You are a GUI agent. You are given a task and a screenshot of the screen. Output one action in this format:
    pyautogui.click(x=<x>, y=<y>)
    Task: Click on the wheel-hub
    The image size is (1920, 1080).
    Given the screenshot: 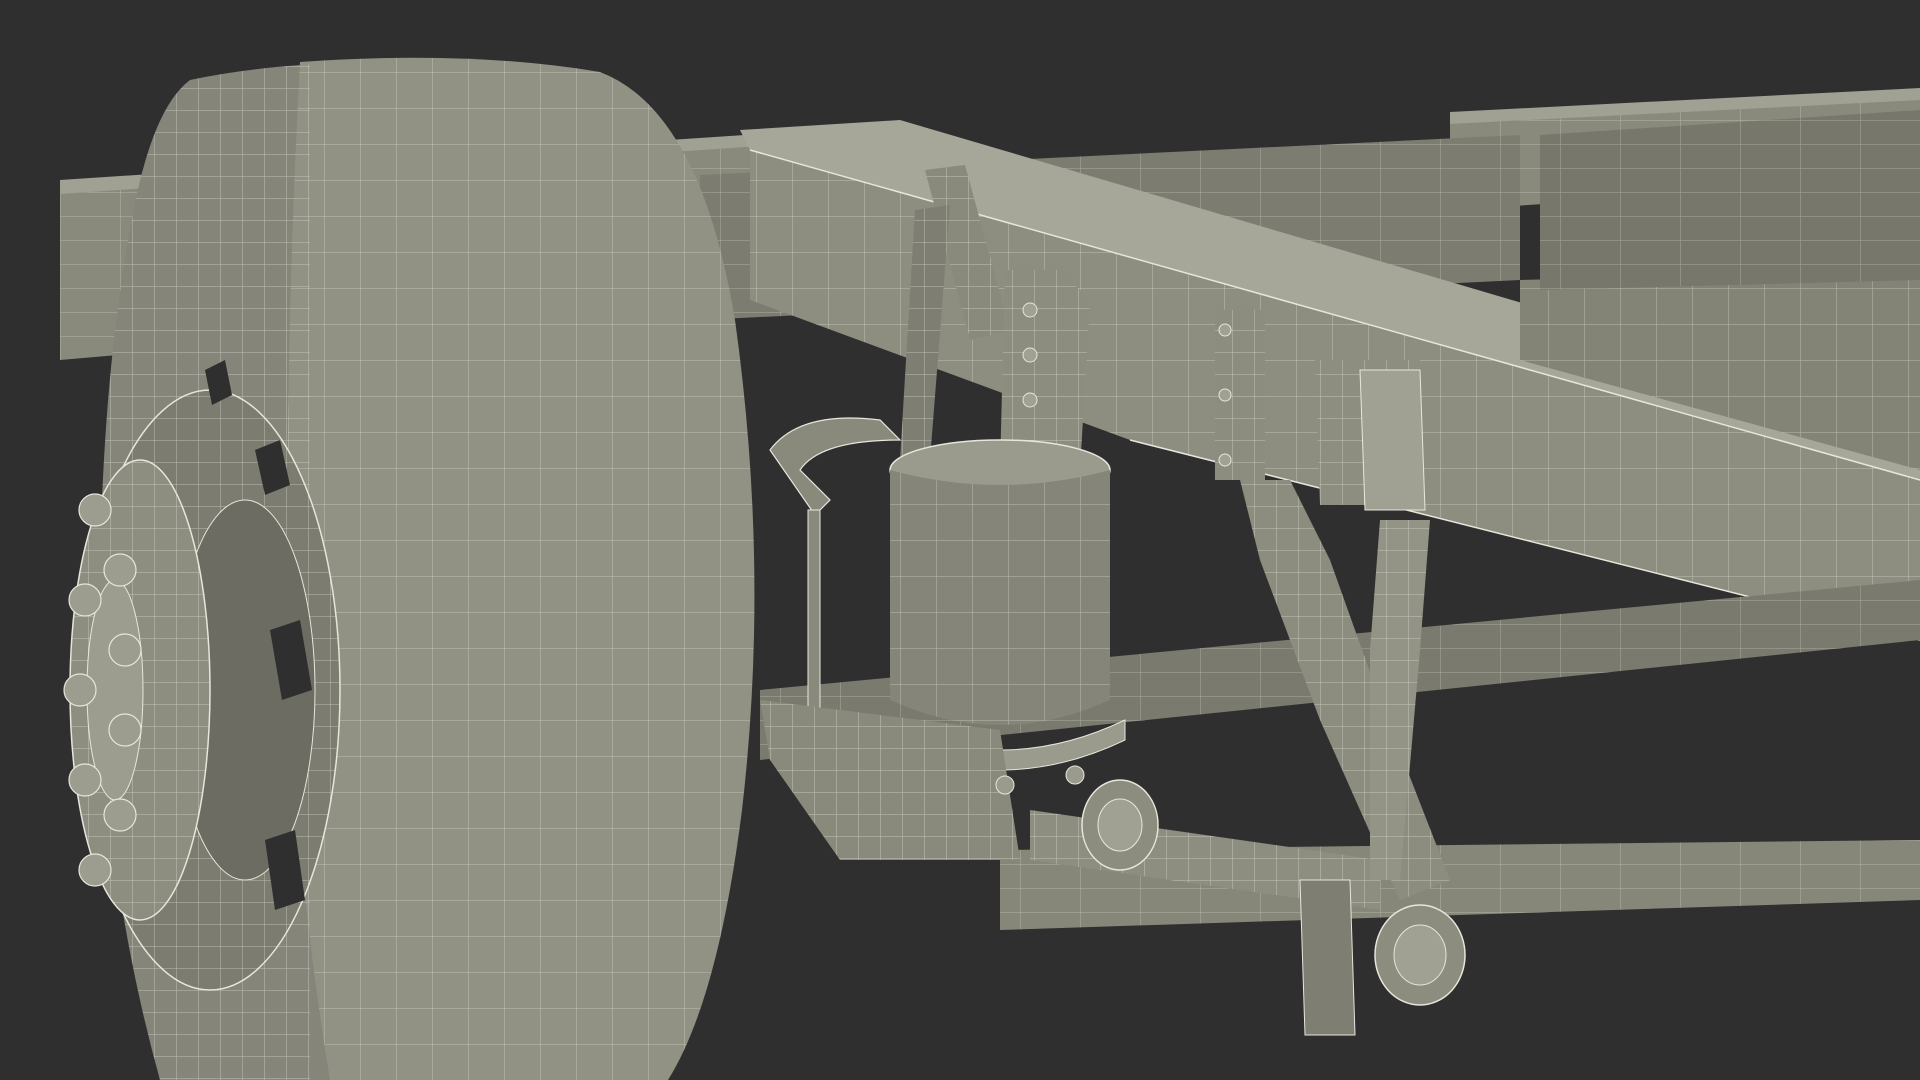 What is the action you would take?
    pyautogui.click(x=137, y=690)
    